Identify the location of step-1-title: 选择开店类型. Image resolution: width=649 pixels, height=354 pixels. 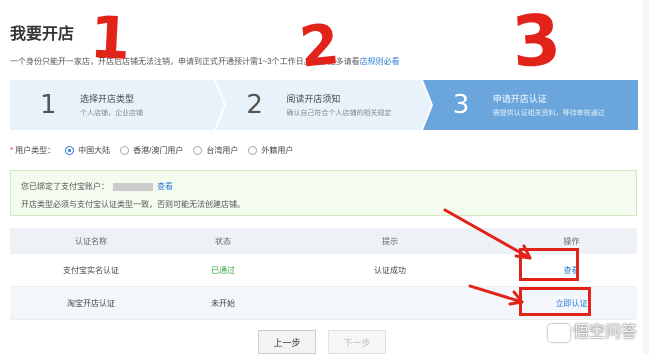
(107, 99).